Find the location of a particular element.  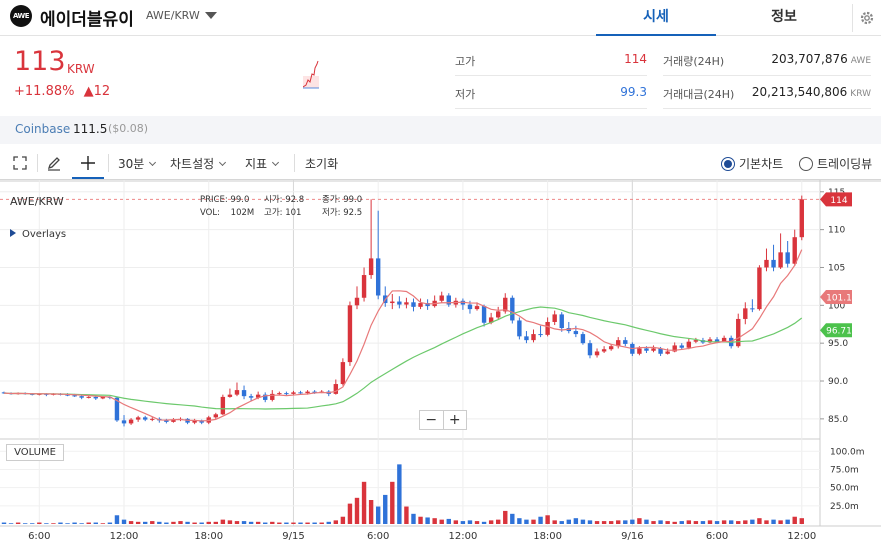

radio-unselected-icon is located at coordinates (806, 163).